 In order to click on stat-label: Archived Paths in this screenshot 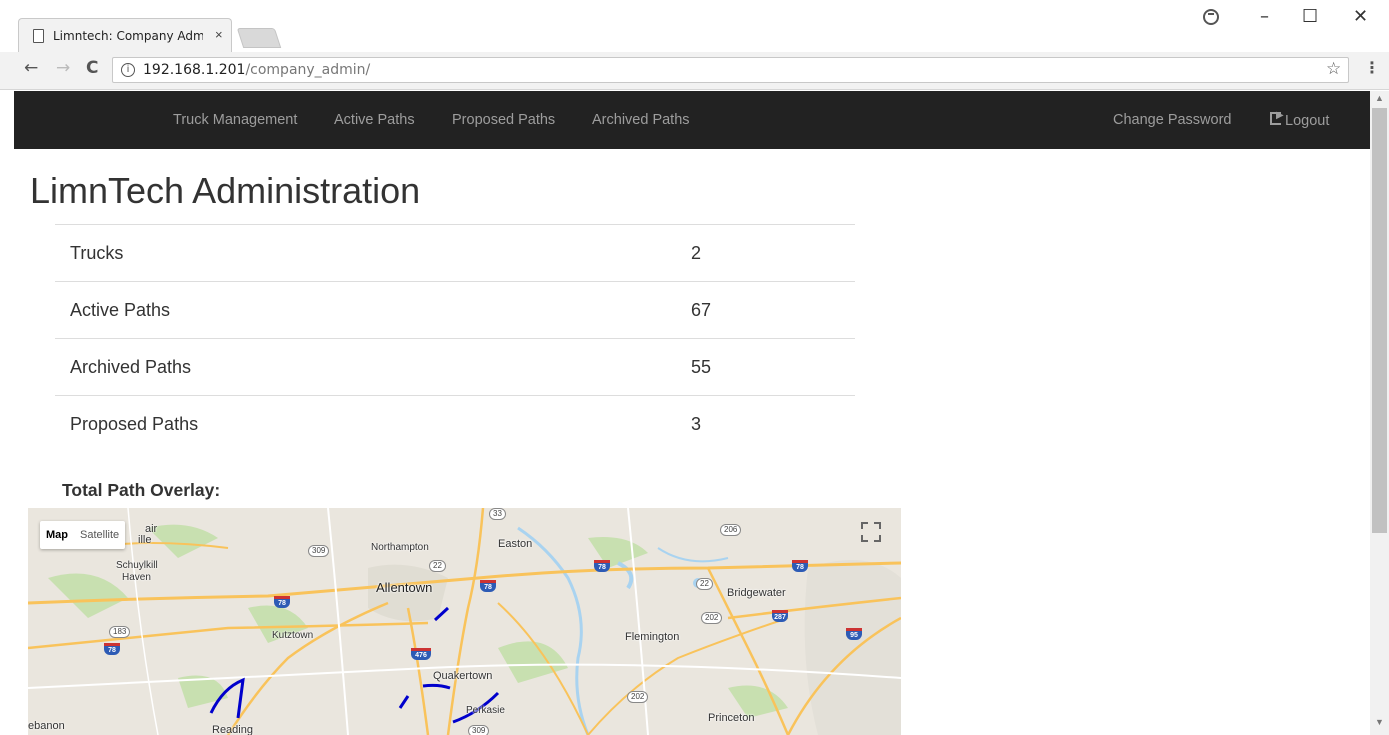, I will do `click(373, 367)`.